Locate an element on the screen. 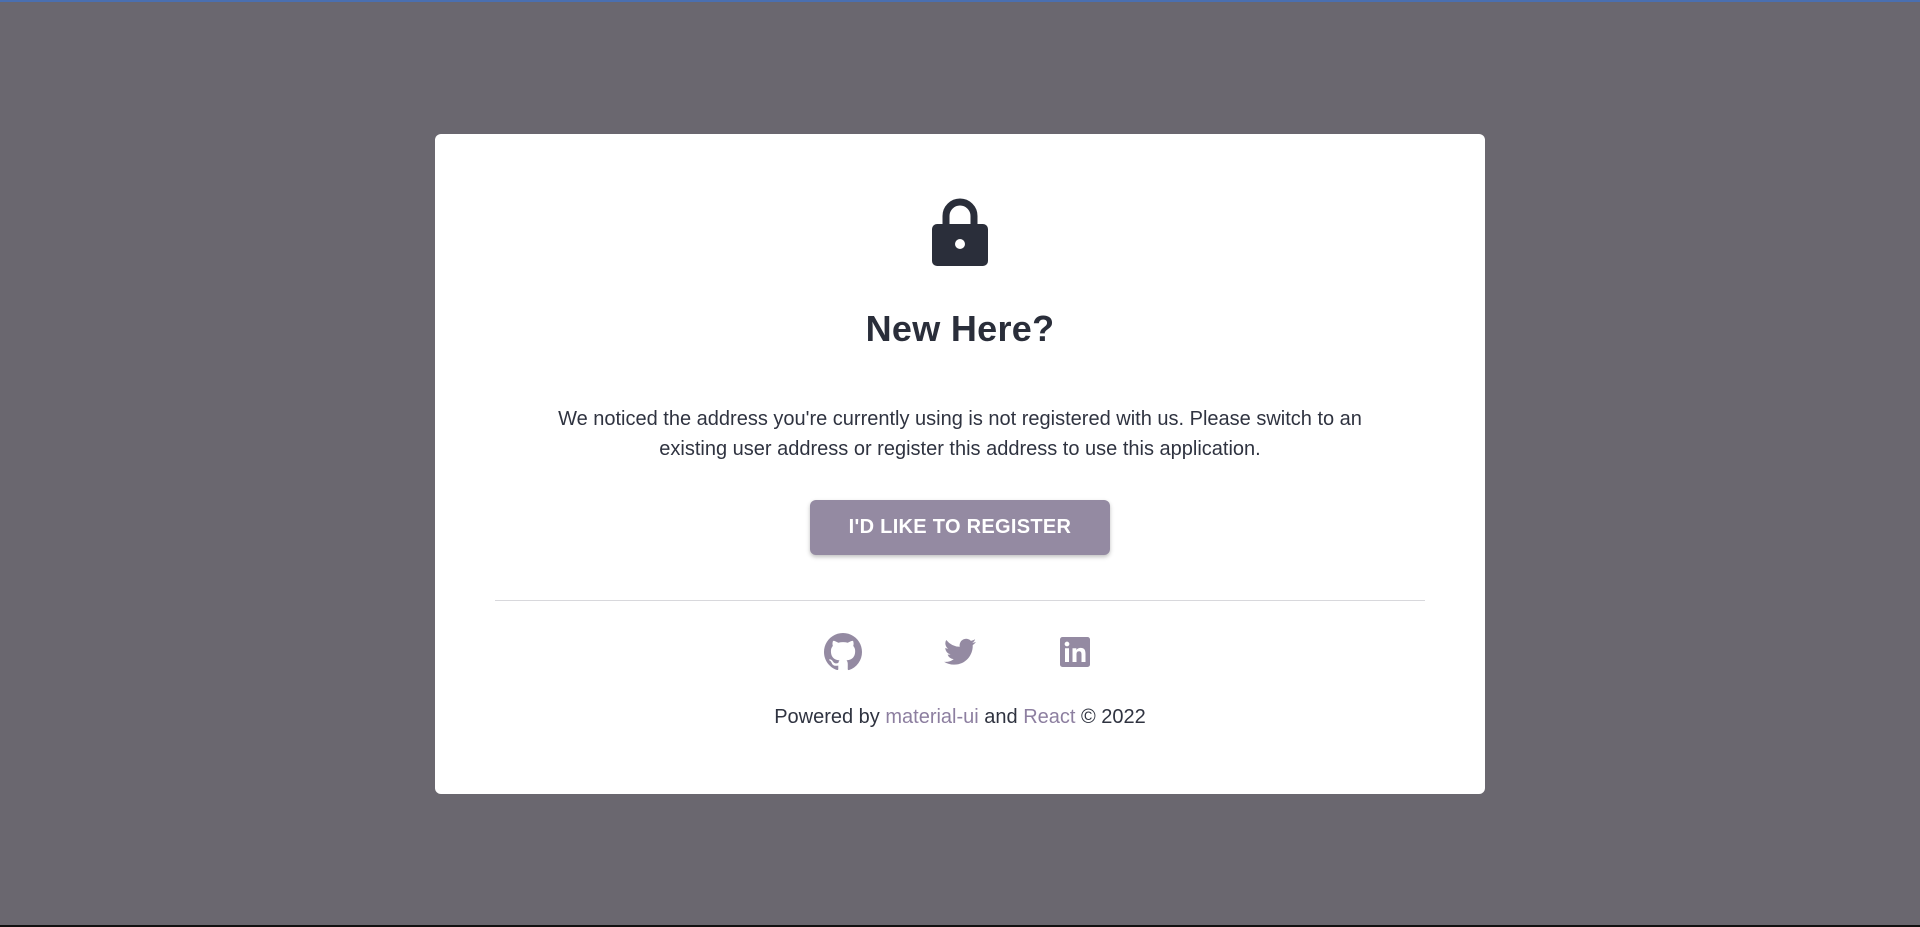  footer-credits: Powered by material-ui and React © 2022 is located at coordinates (960, 717).